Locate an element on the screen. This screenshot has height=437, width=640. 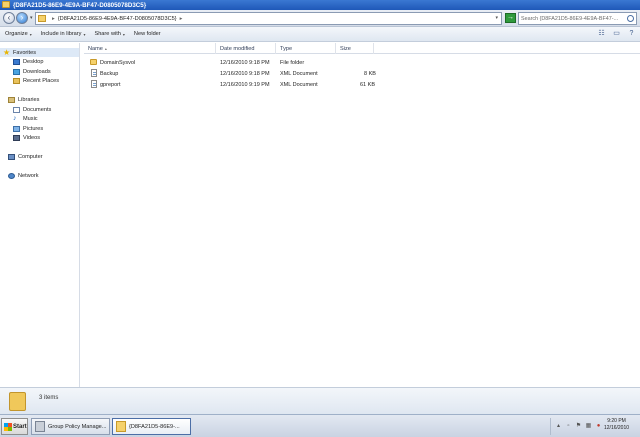
address-dropdown-icon: ▾ is located at coordinates (496, 18).